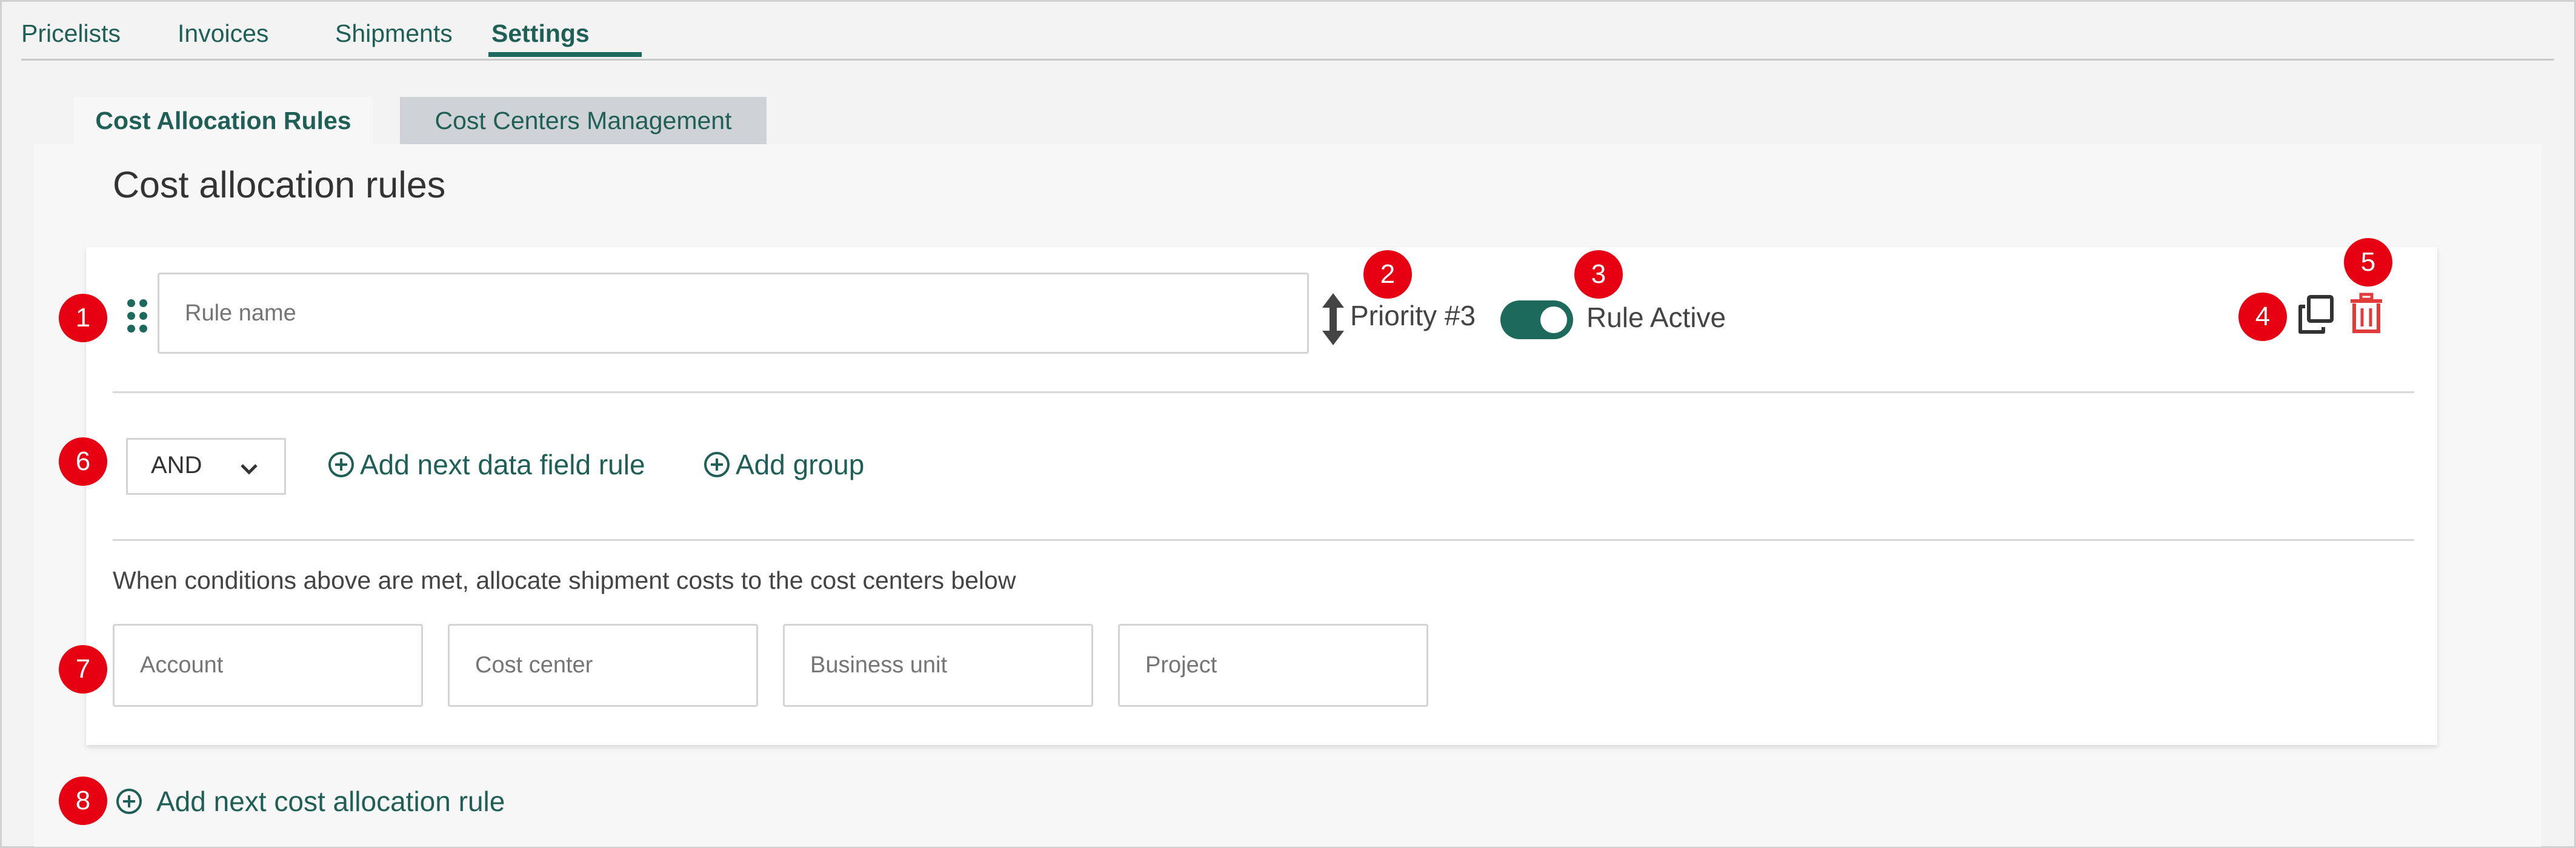 Image resolution: width=2576 pixels, height=848 pixels. Describe the element at coordinates (1656, 317) in the screenshot. I see `rule-active-label: Rule Active` at that location.